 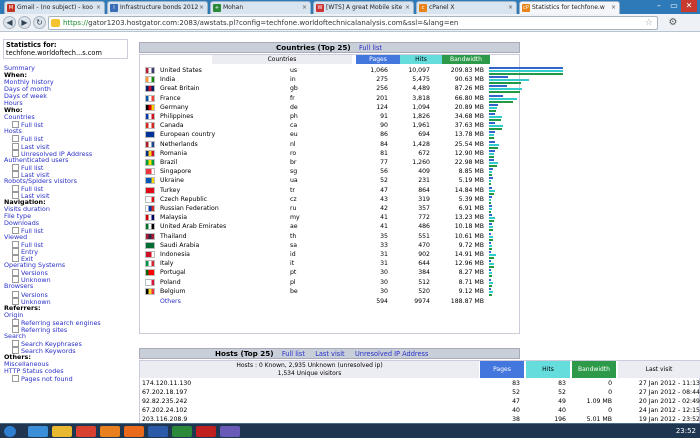 I want to click on country-code: gb, so click(x=294, y=89).